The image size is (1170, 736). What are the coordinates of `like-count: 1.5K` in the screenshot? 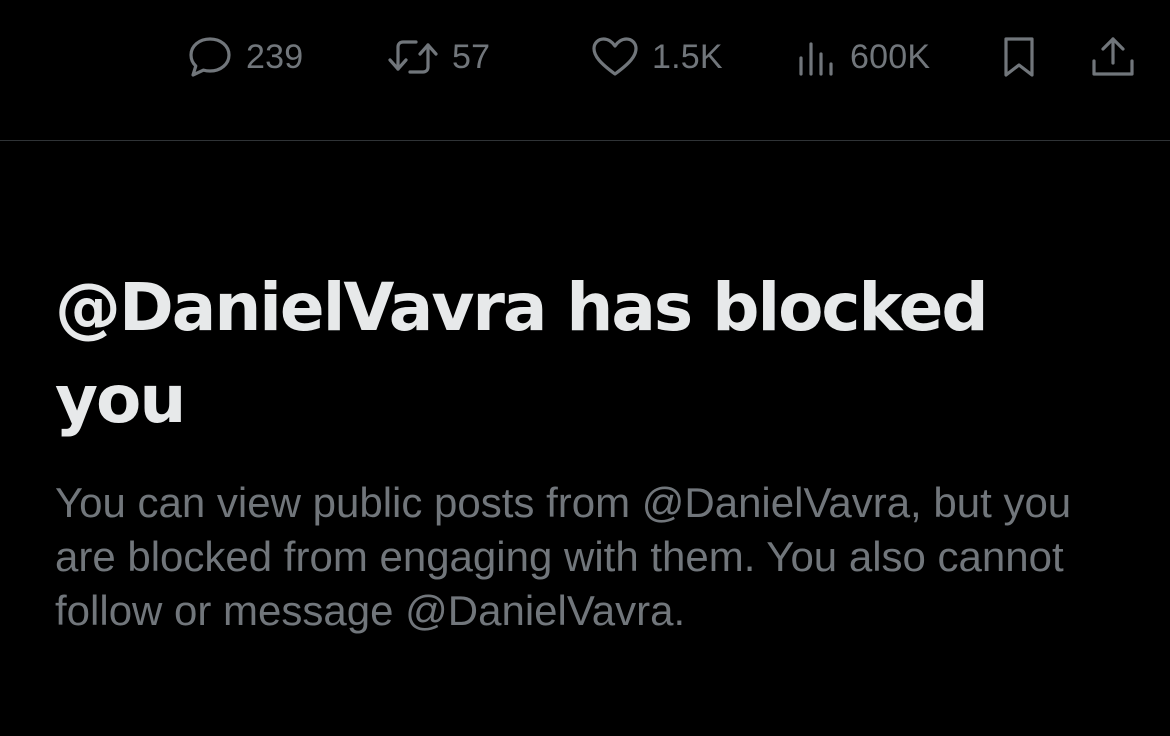 It's located at (687, 56).